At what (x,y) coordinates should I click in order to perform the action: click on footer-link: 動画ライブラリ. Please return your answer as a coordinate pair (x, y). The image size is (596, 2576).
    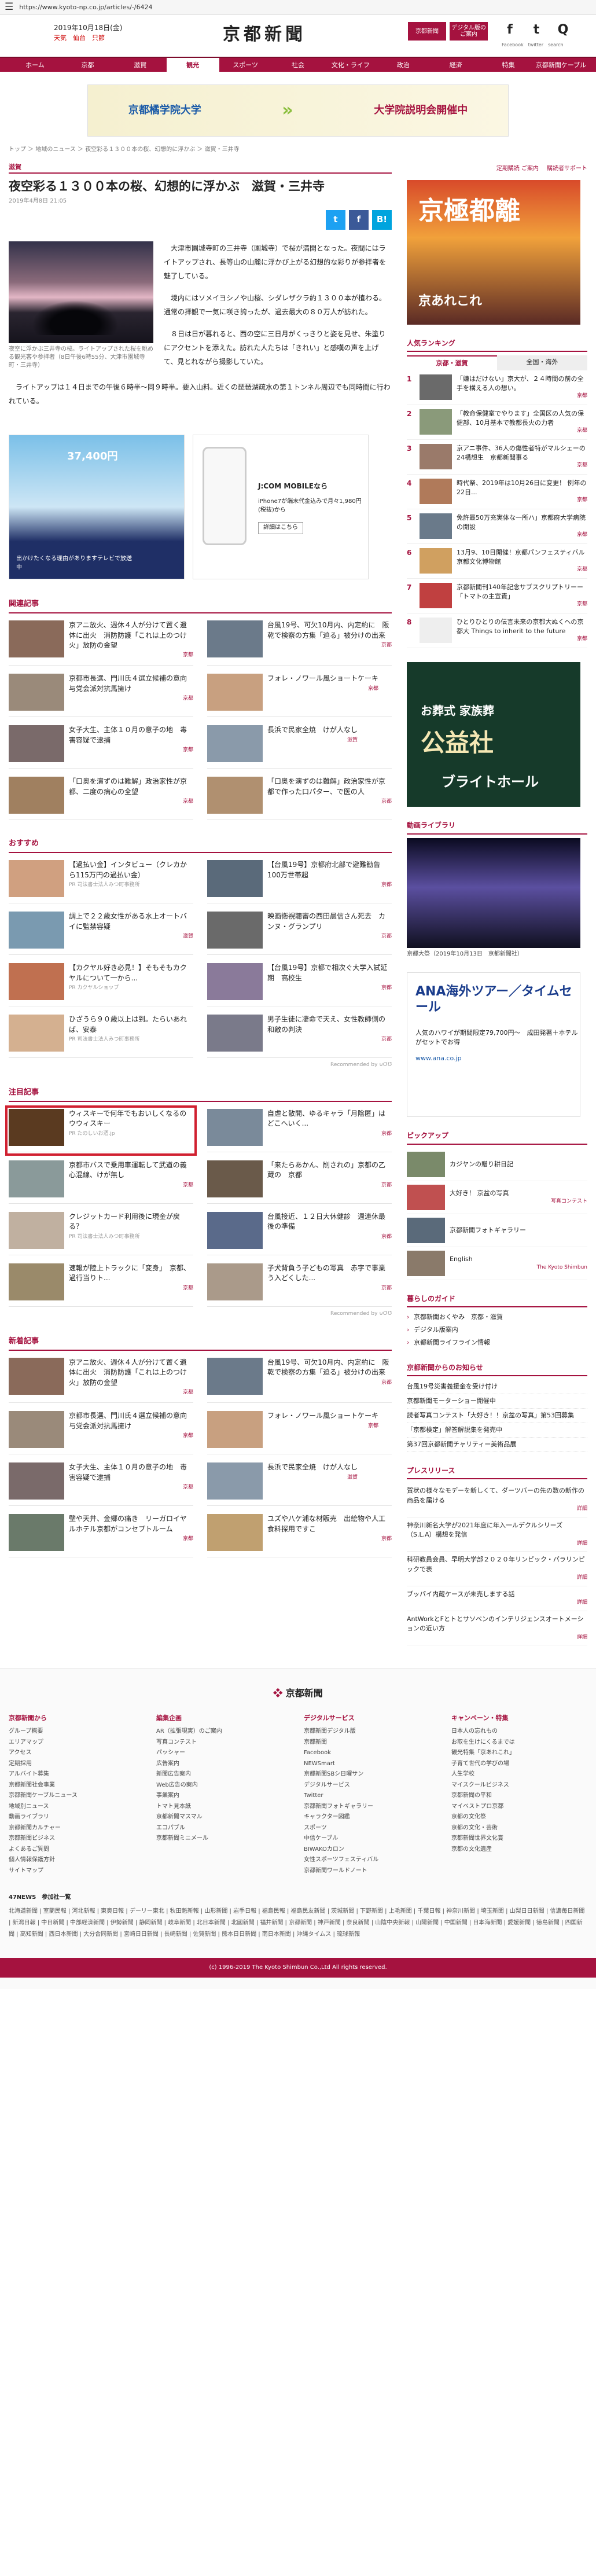
    Looking at the image, I should click on (77, 1818).